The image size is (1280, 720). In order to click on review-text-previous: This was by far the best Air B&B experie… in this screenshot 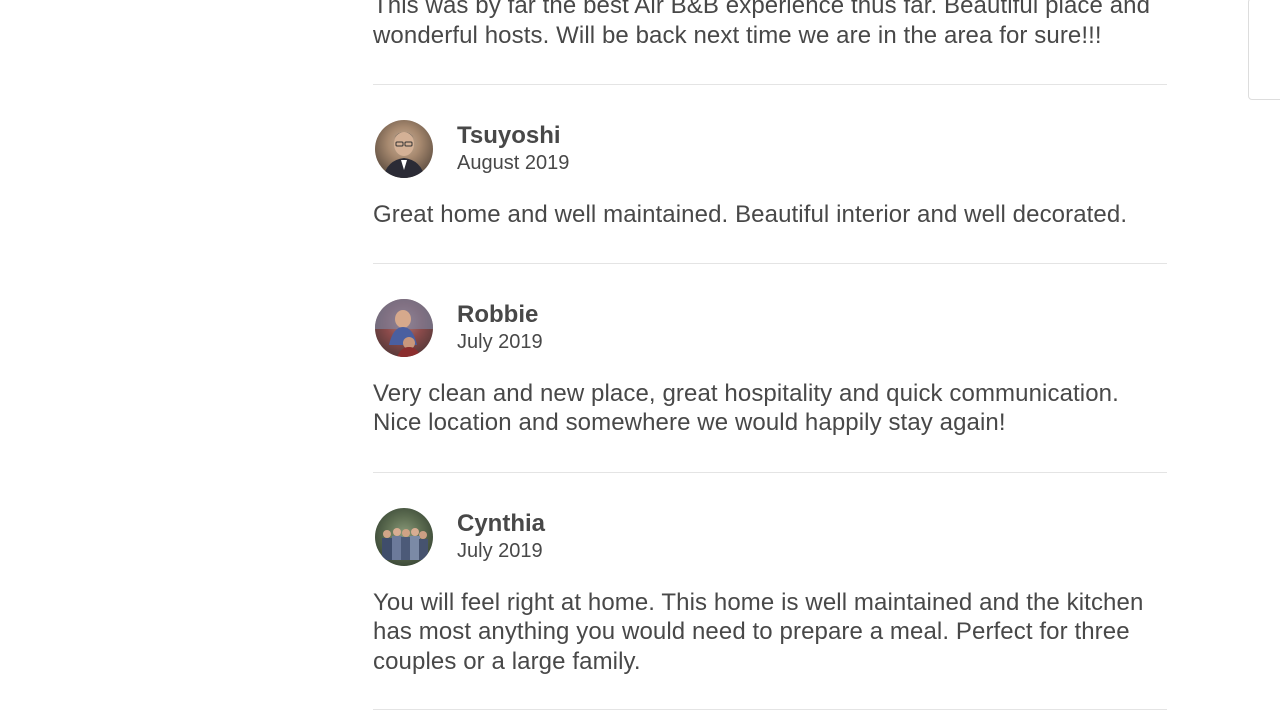, I will do `click(762, 24)`.